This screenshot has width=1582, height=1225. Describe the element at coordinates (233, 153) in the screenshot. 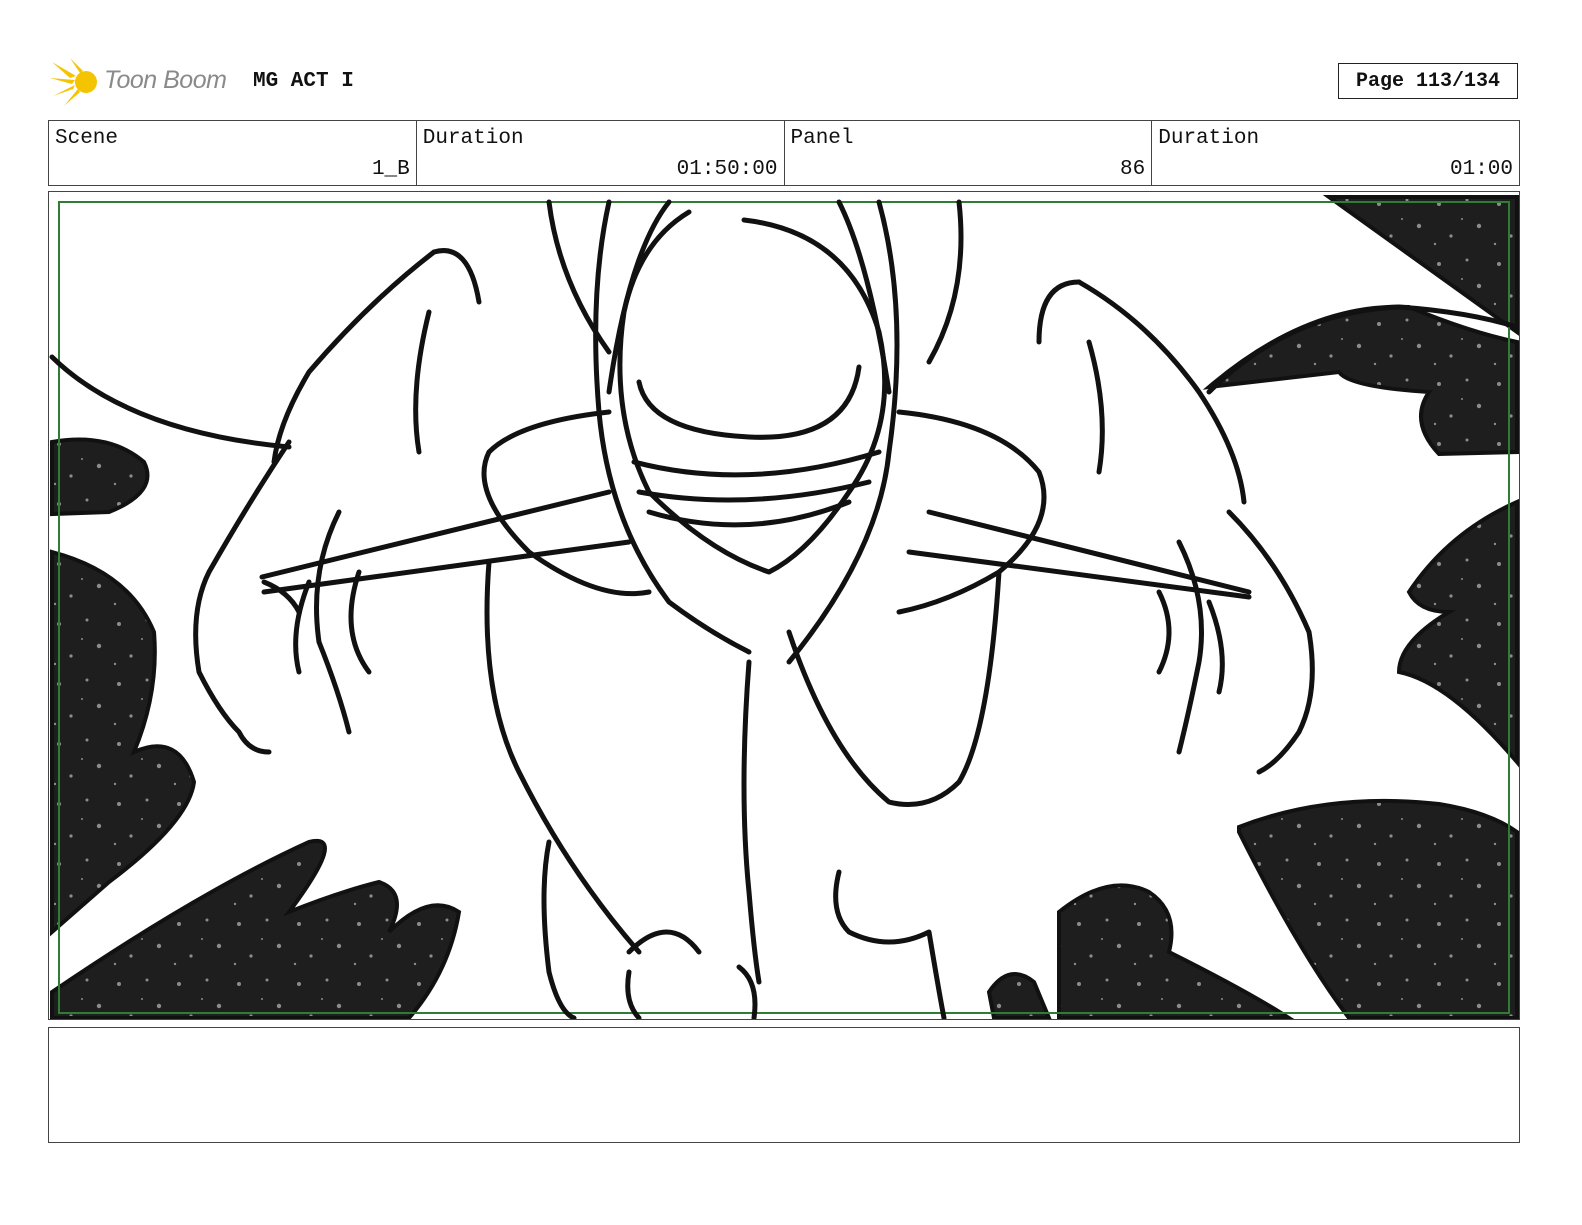

I see `scene-cell: Scene 1_B` at that location.